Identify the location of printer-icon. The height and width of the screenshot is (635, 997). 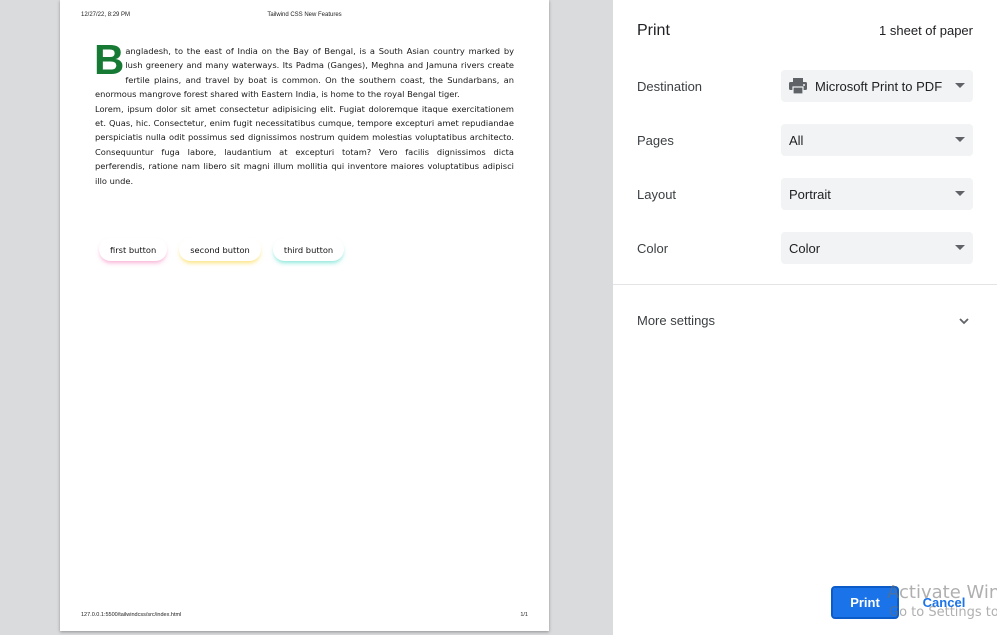
(798, 86).